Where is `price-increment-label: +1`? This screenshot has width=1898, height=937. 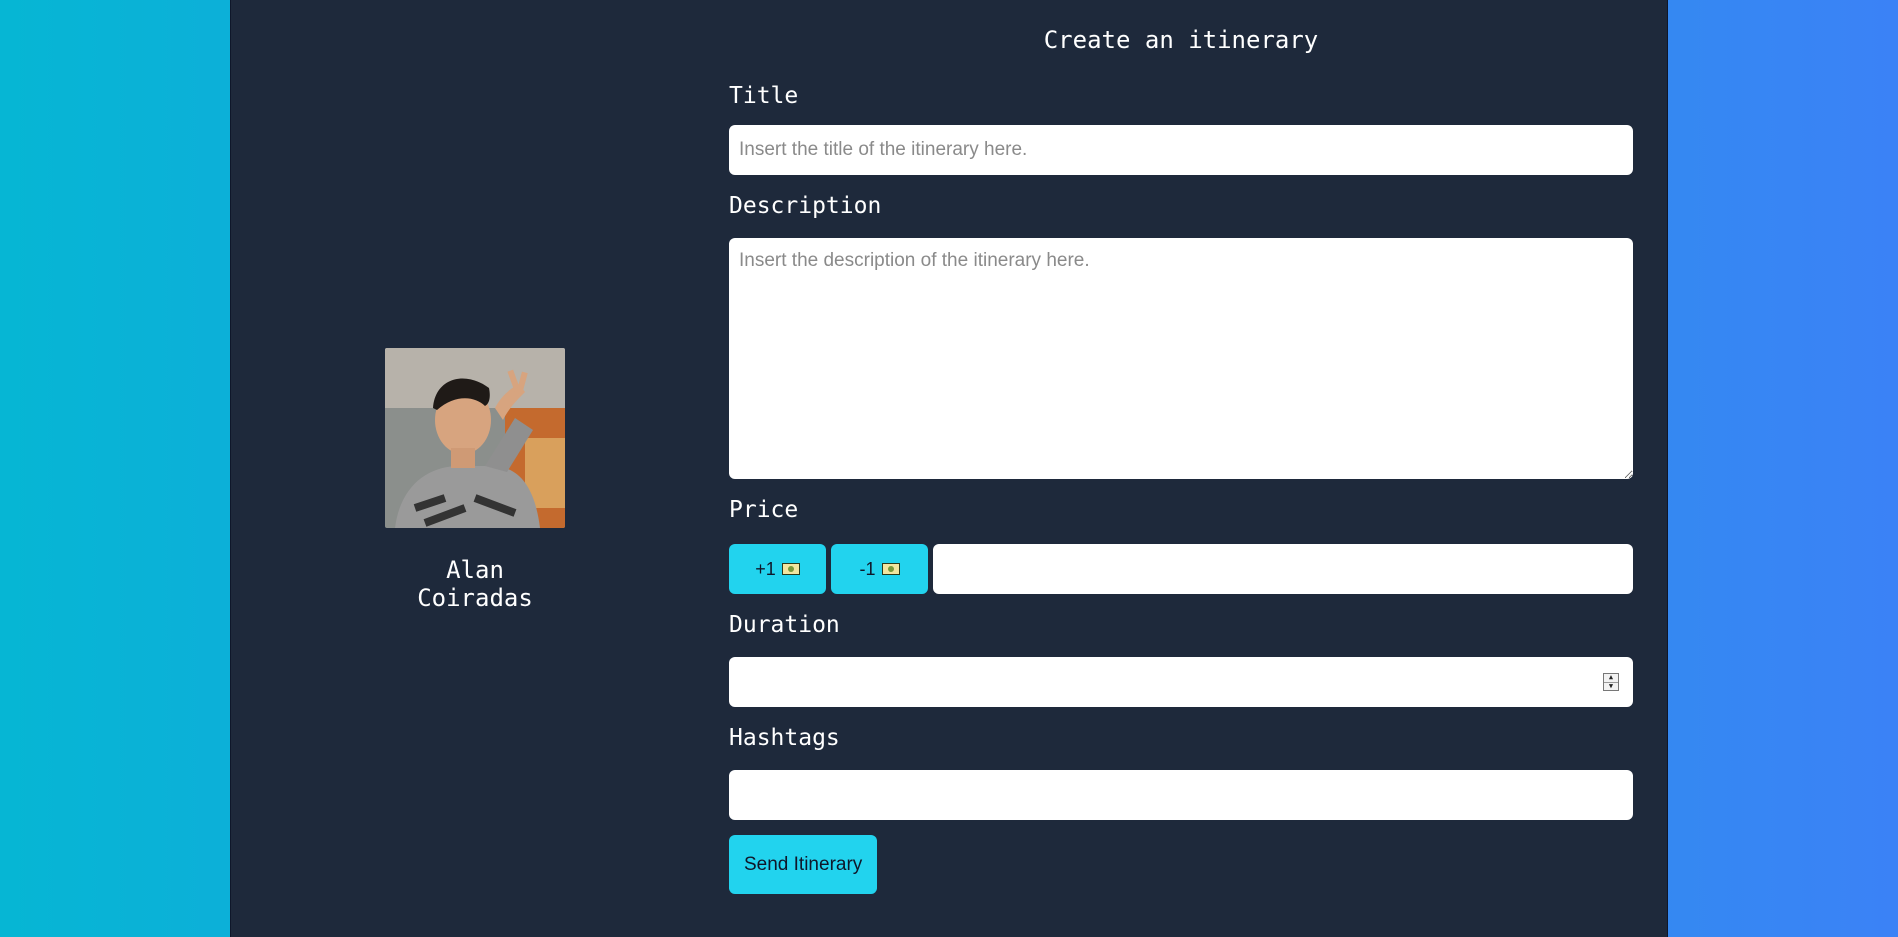
price-increment-label: +1 is located at coordinates (765, 568).